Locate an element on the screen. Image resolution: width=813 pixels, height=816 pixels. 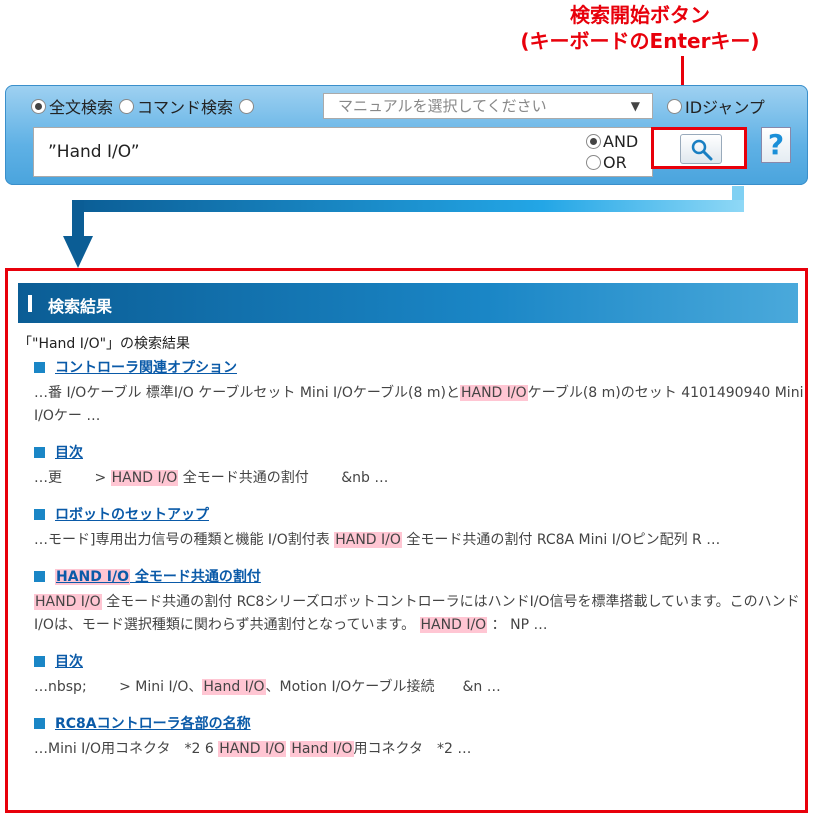
idjump-radio: IDジャンプ is located at coordinates (716, 106).